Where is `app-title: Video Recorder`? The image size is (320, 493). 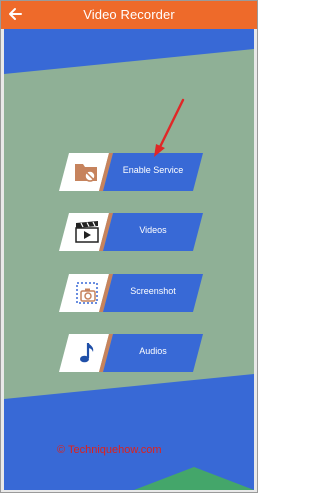 app-title: Video Recorder is located at coordinates (129, 14).